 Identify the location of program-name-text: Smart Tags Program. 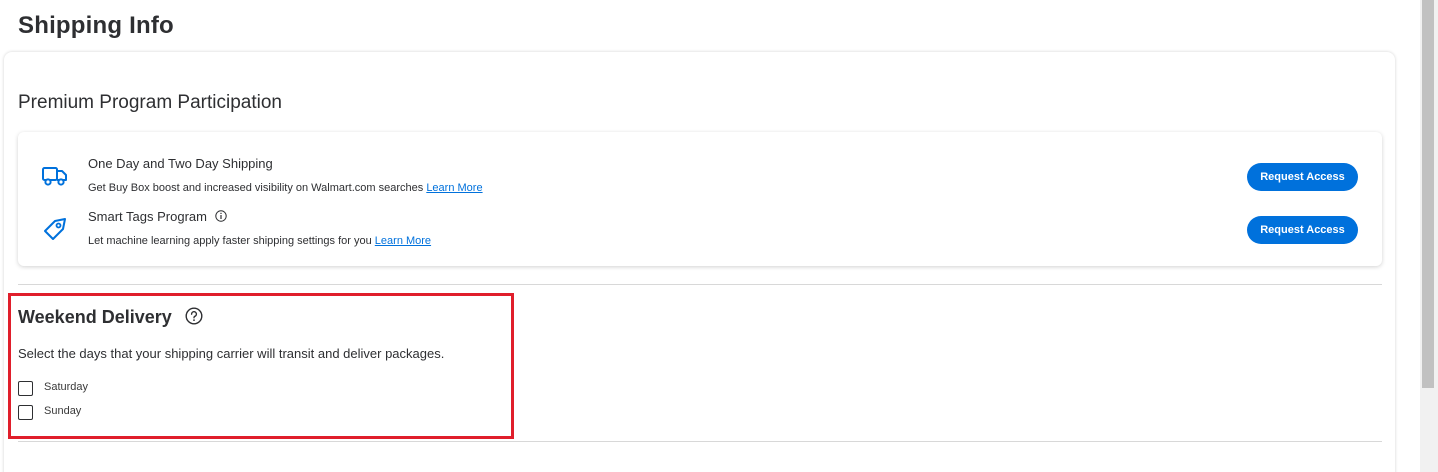
(147, 216).